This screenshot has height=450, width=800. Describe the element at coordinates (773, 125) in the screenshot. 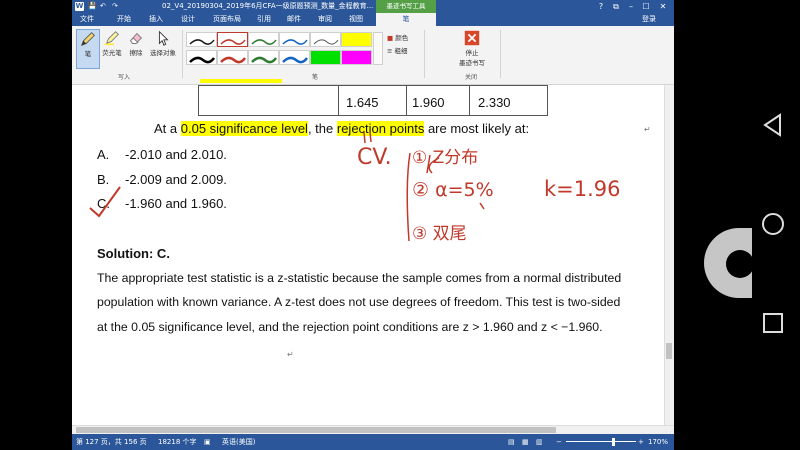

I see `back-icon` at that location.